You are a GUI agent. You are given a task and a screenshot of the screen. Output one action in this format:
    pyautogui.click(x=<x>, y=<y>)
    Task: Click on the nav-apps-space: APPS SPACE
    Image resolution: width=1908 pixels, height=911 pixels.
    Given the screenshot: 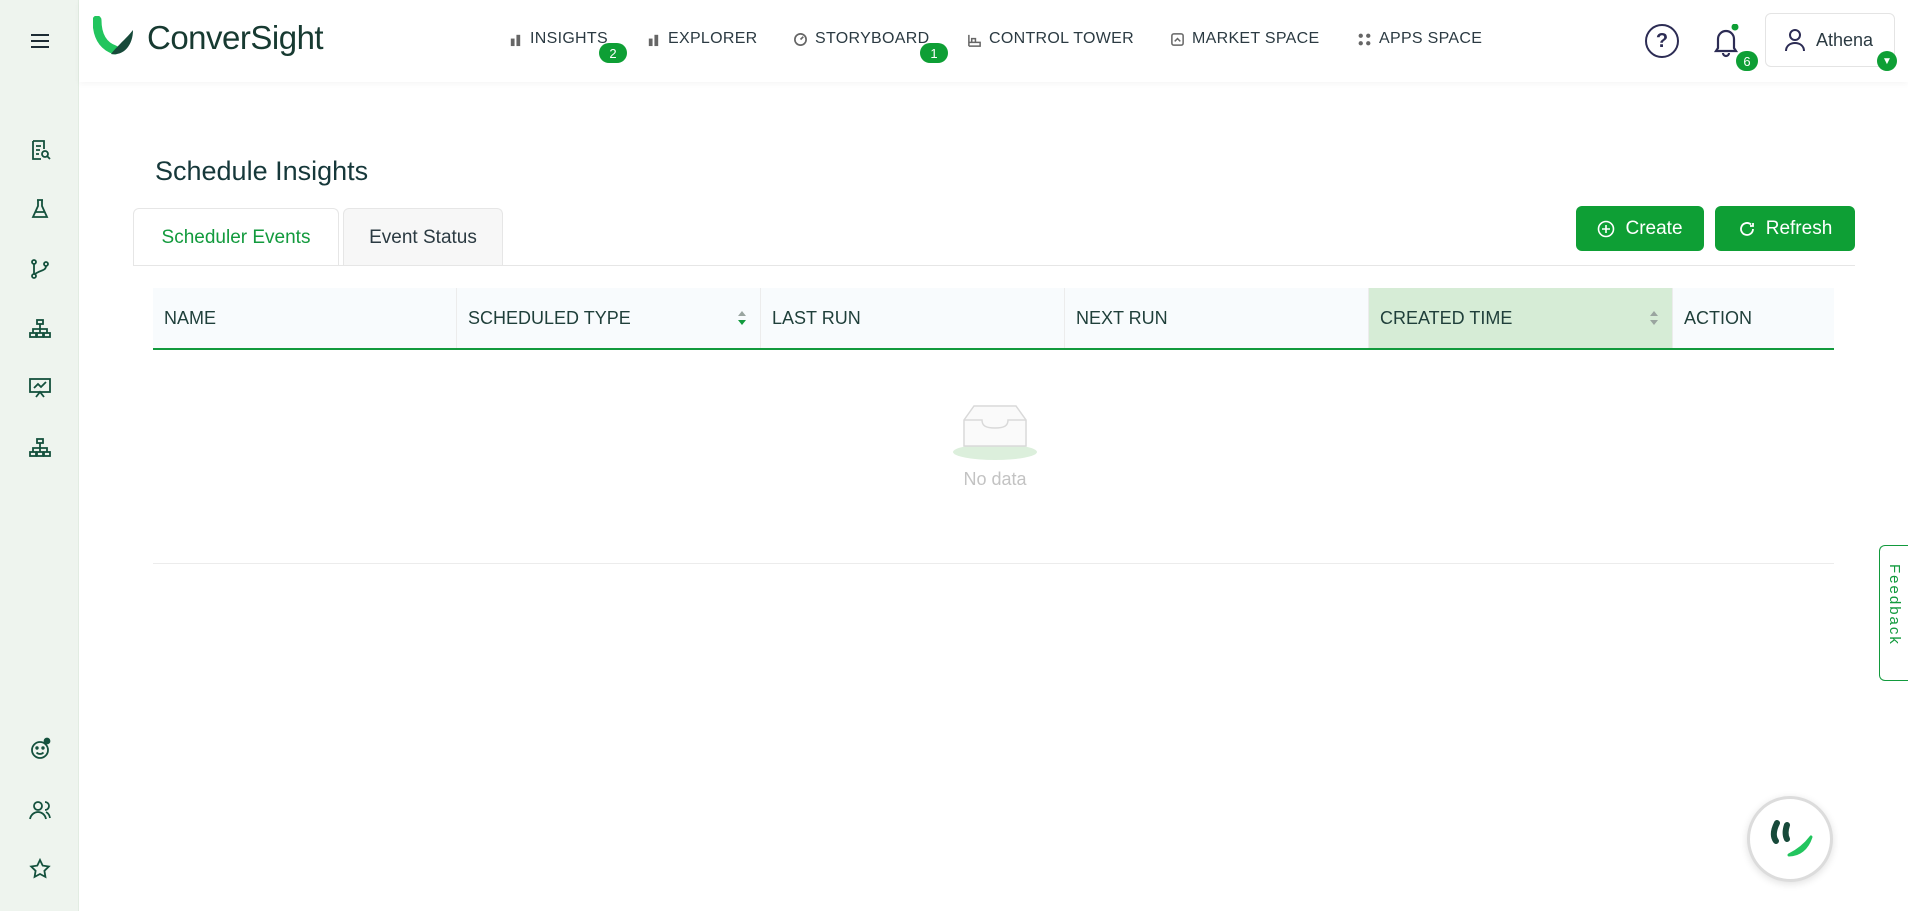 What is the action you would take?
    pyautogui.click(x=1419, y=39)
    